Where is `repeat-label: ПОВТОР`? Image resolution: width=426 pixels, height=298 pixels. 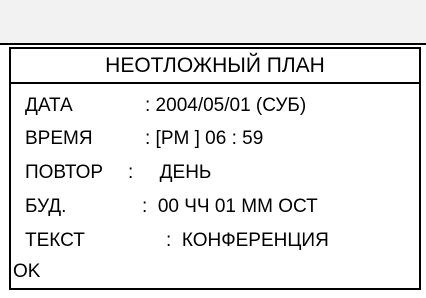
repeat-label: ПОВТОР is located at coordinates (64, 172).